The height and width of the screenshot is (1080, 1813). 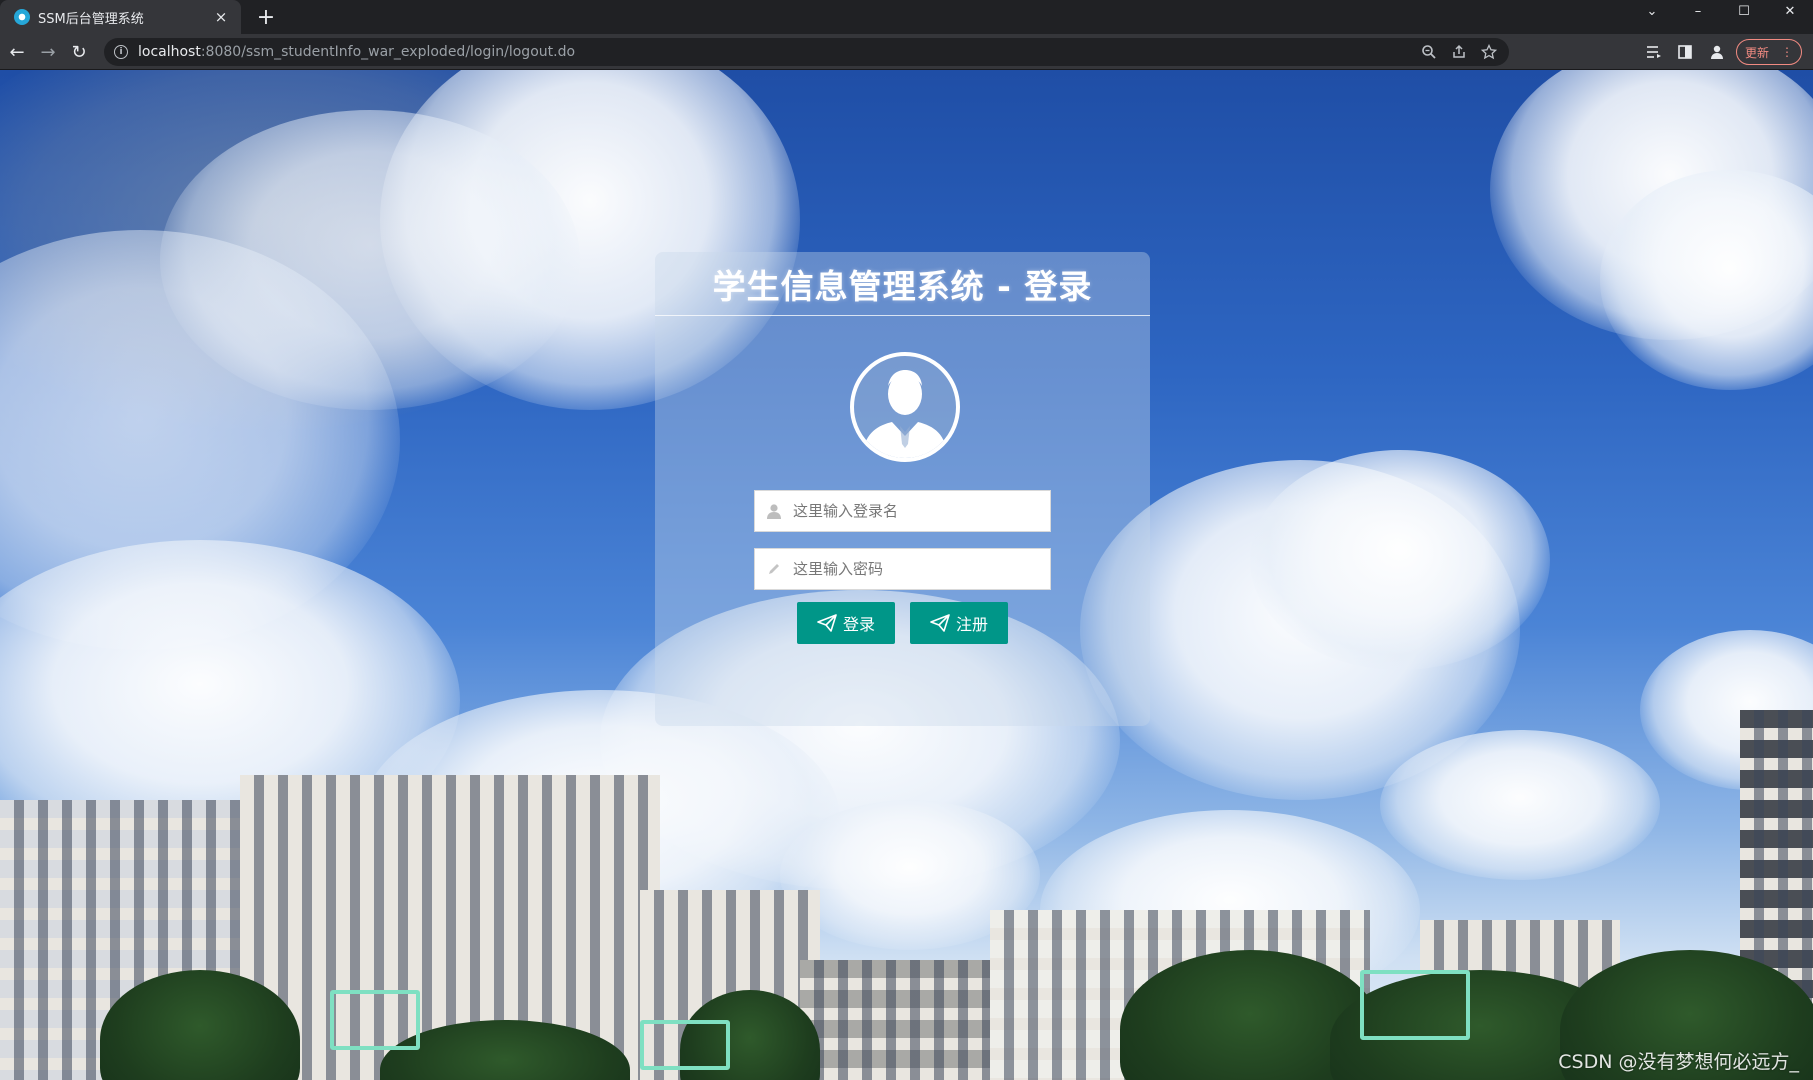 What do you see at coordinates (1756, 52) in the screenshot?
I see `update-label: 更新` at bounding box center [1756, 52].